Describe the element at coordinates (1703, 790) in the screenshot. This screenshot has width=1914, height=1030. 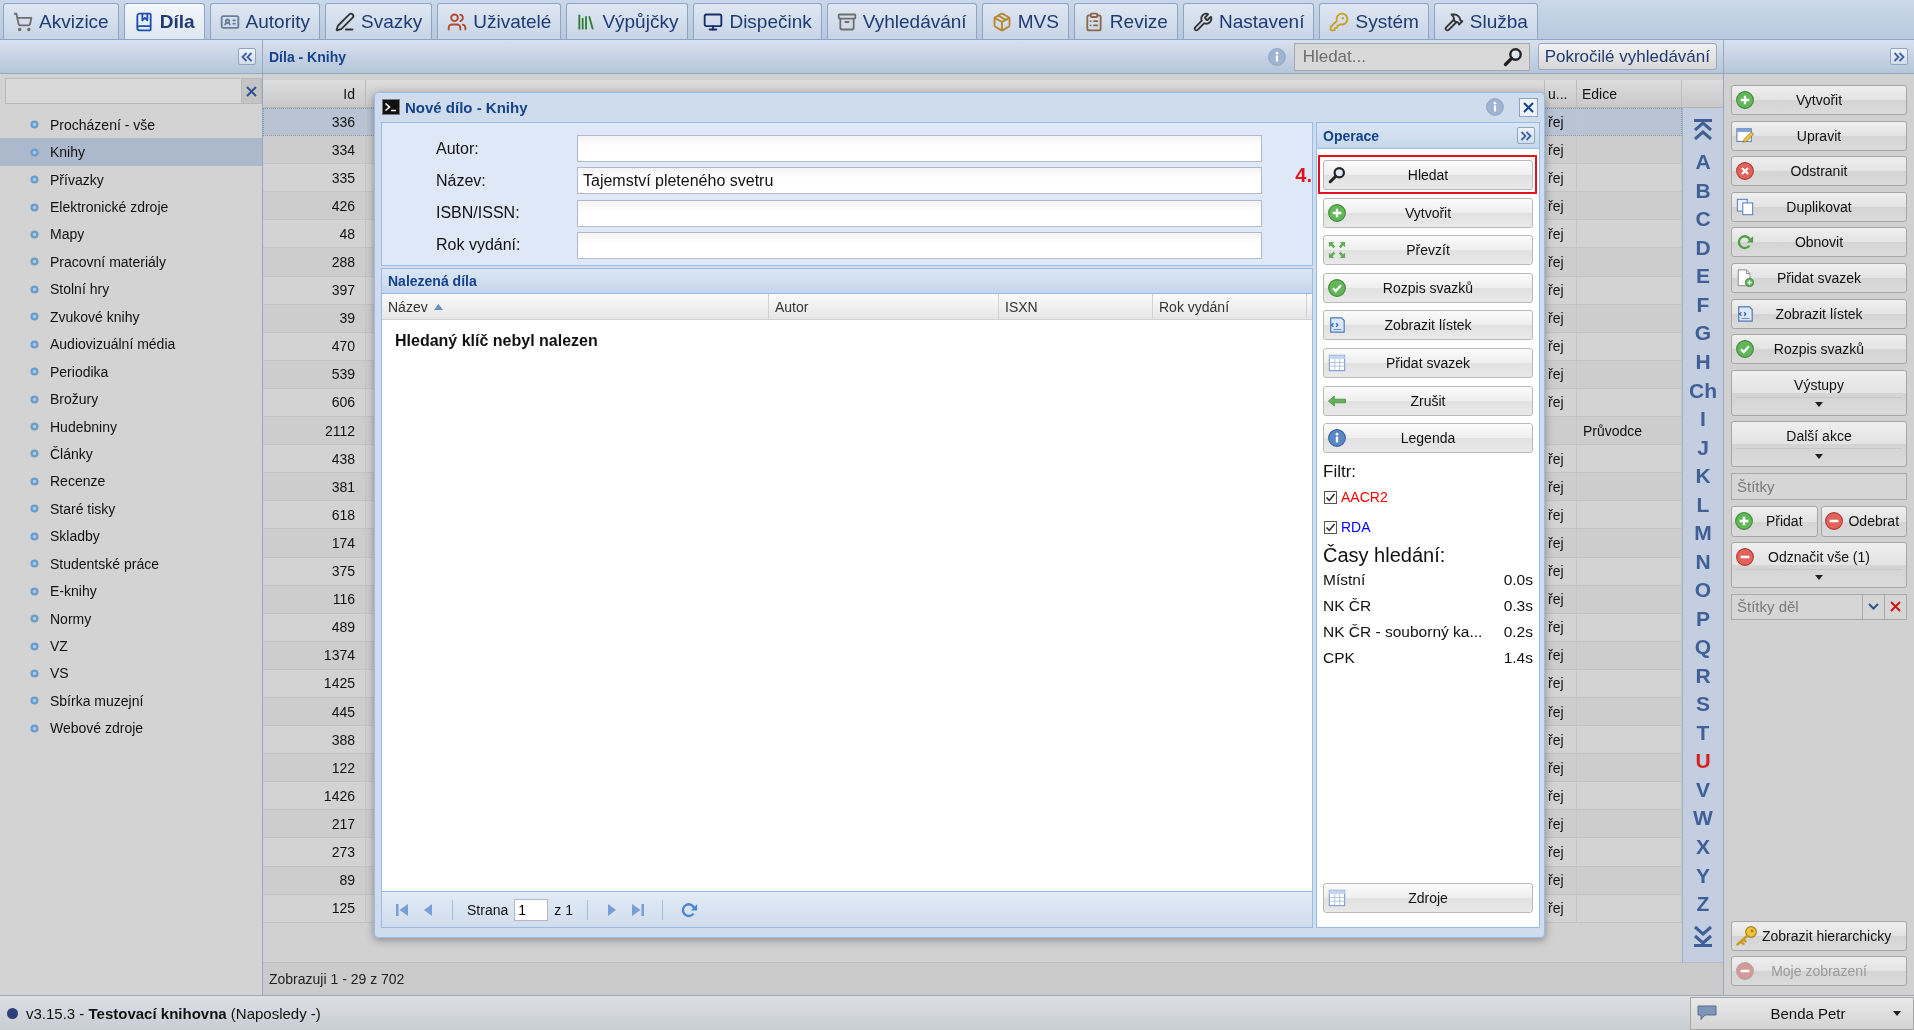
I see `letter-link: V` at that location.